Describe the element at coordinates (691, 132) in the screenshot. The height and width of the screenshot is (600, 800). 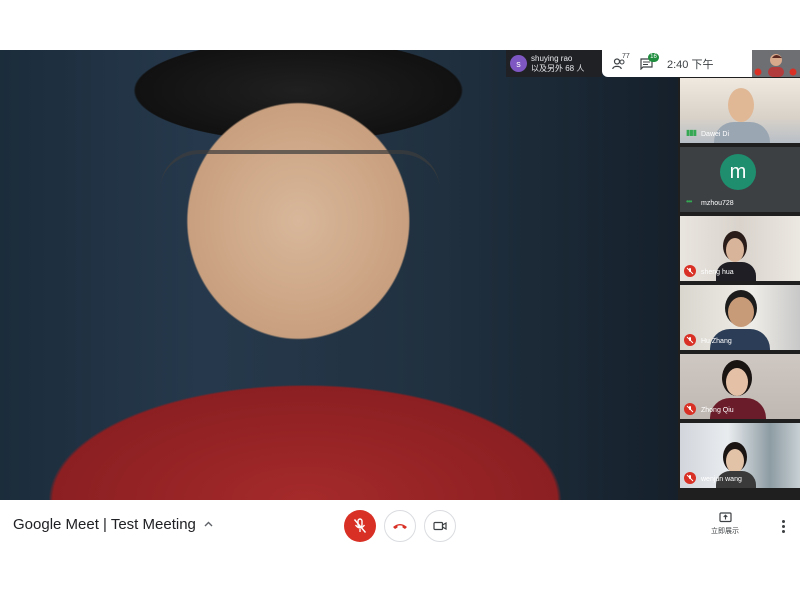
I see `speaking-indicator-icon: ▮▮▮` at that location.